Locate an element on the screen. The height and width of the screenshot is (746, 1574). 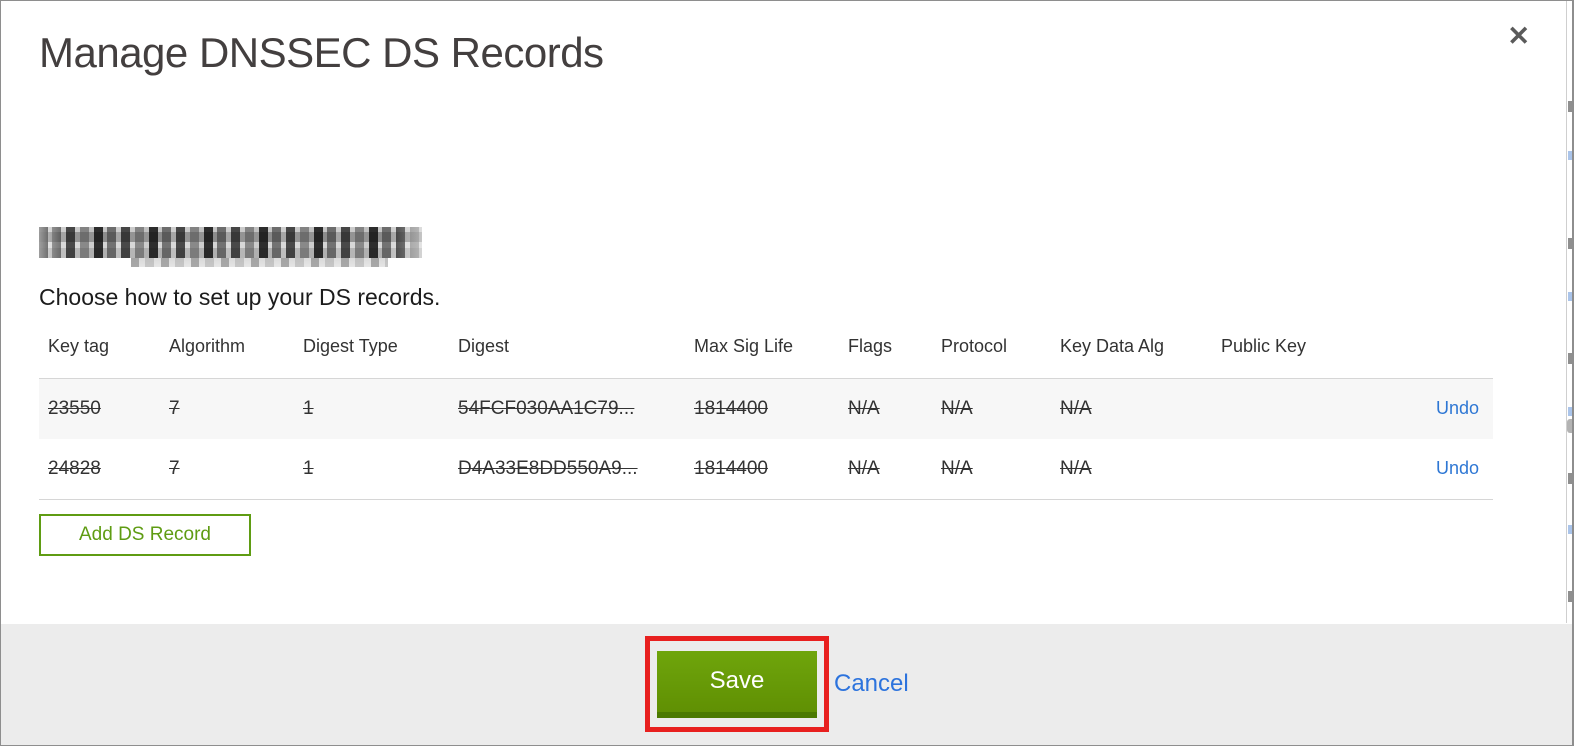
column-header-flags: Flags is located at coordinates (870, 346).